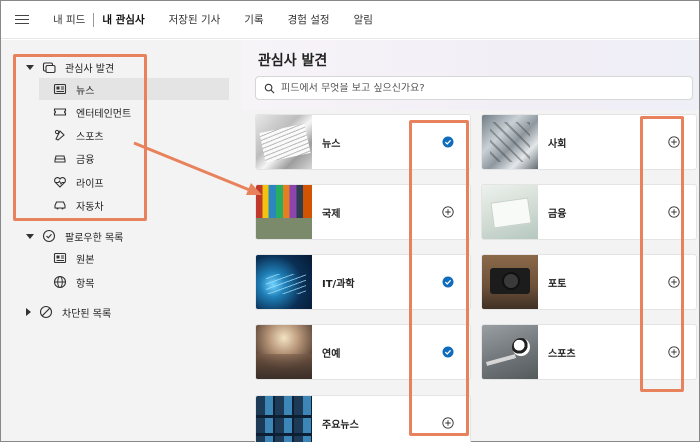 The image size is (700, 442). I want to click on sidebar-item-label: 엔터테인먼트, so click(104, 114).